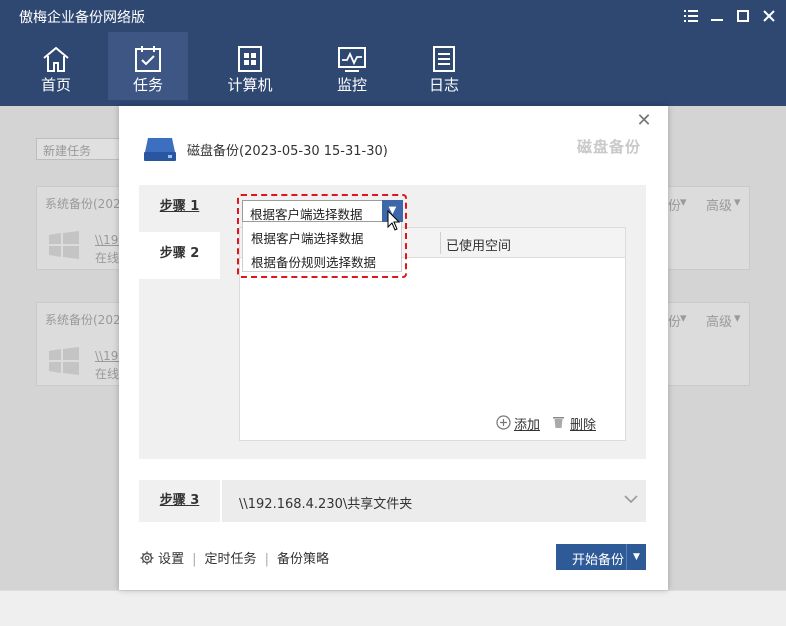 The width and height of the screenshot is (786, 626). I want to click on nav-home: 首页, so click(56, 66).